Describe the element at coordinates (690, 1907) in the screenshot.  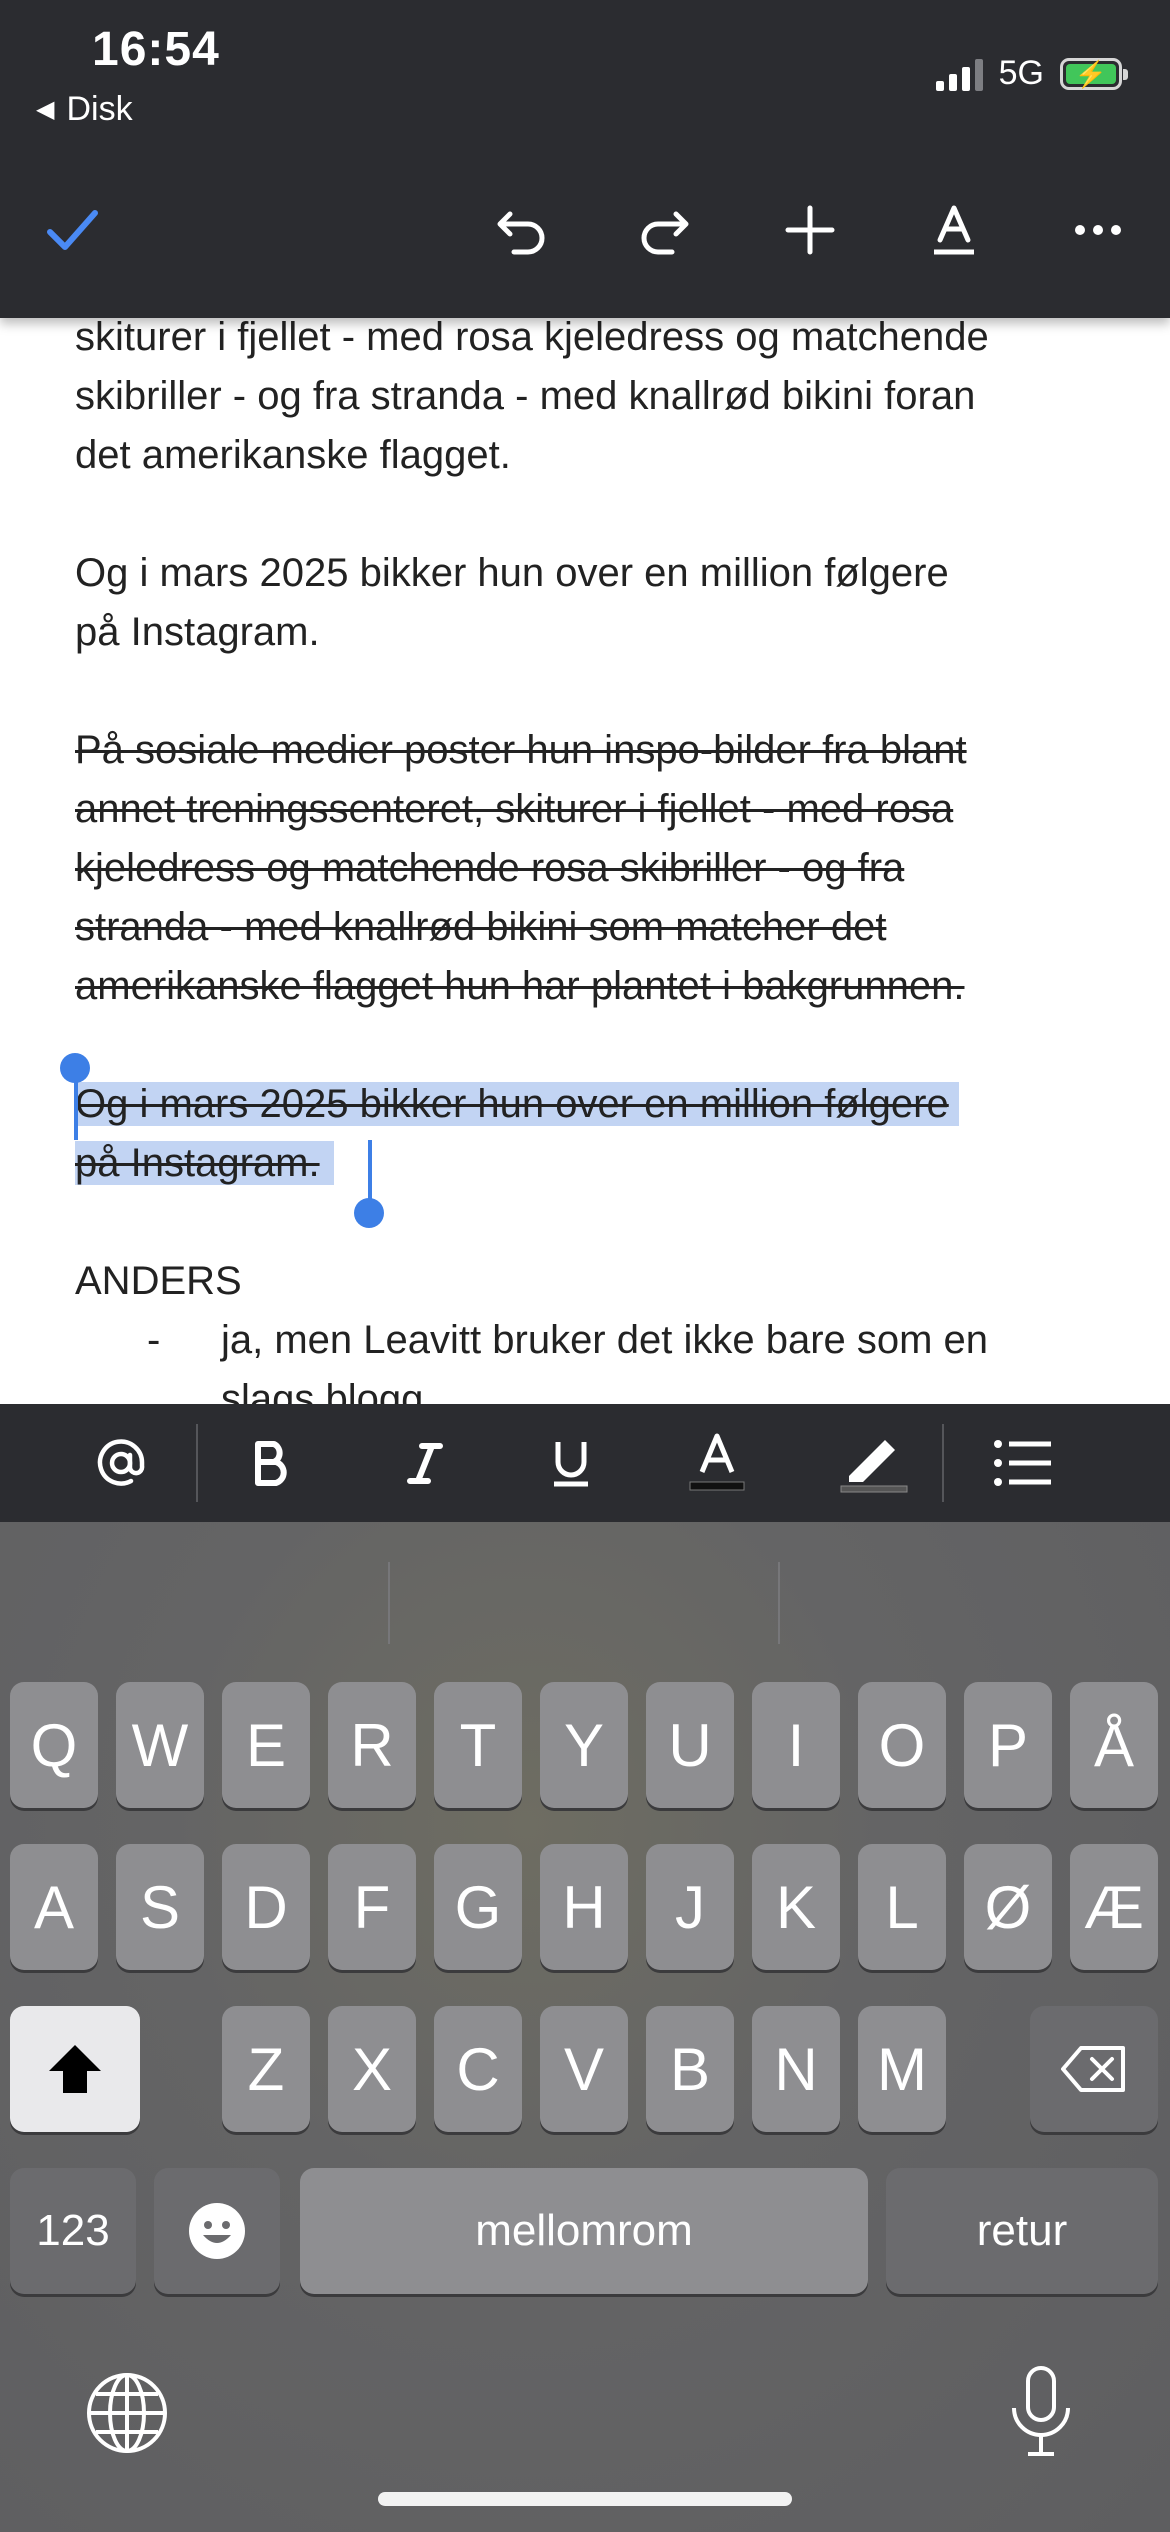
I see `key-j: J` at that location.